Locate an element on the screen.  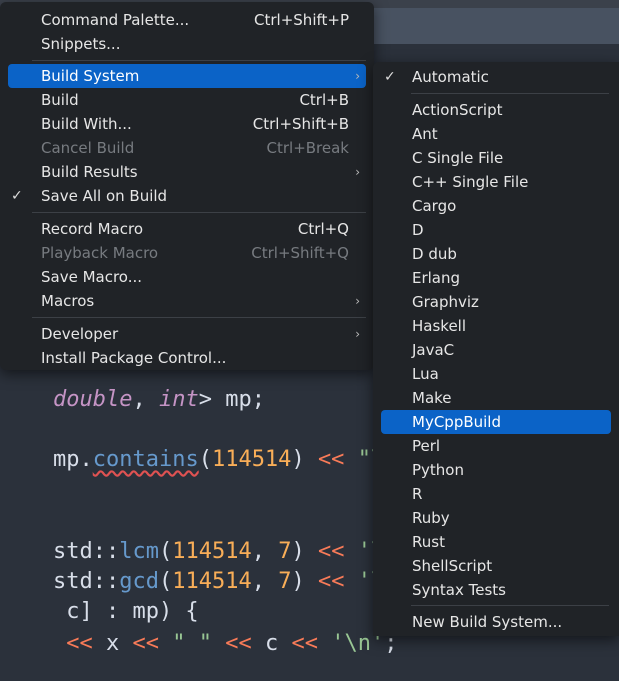
menu-item-label: Ruby is located at coordinates (431, 518).